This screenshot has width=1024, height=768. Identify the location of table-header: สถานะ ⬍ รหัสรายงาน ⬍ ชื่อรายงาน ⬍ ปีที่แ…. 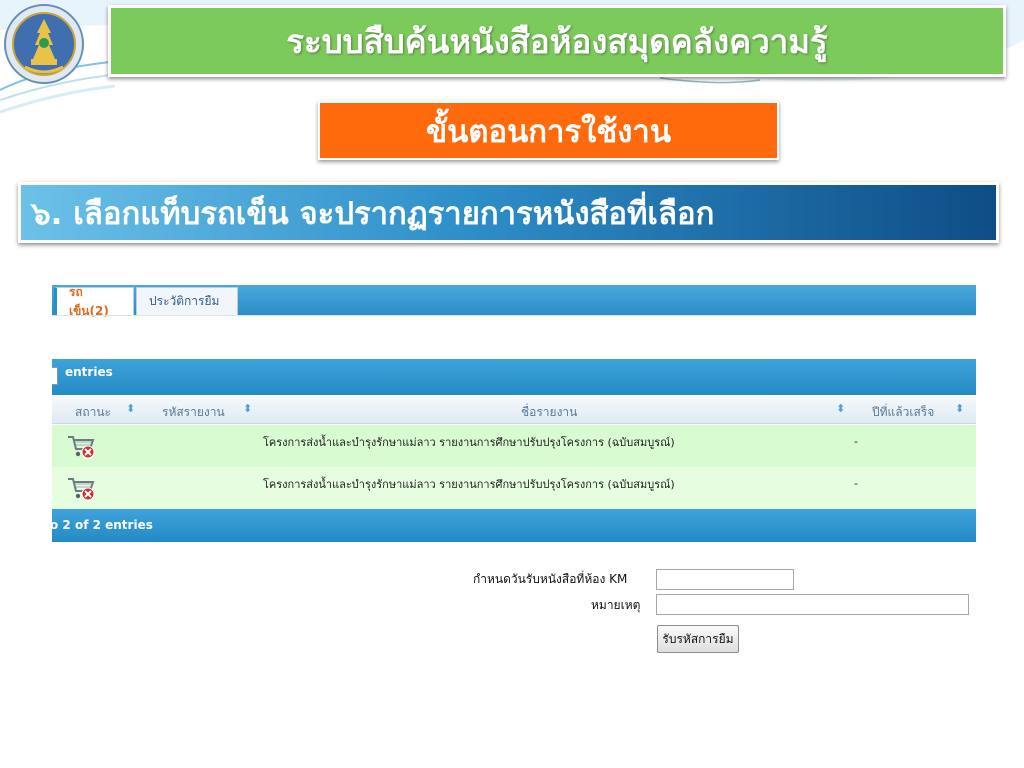
(514, 410).